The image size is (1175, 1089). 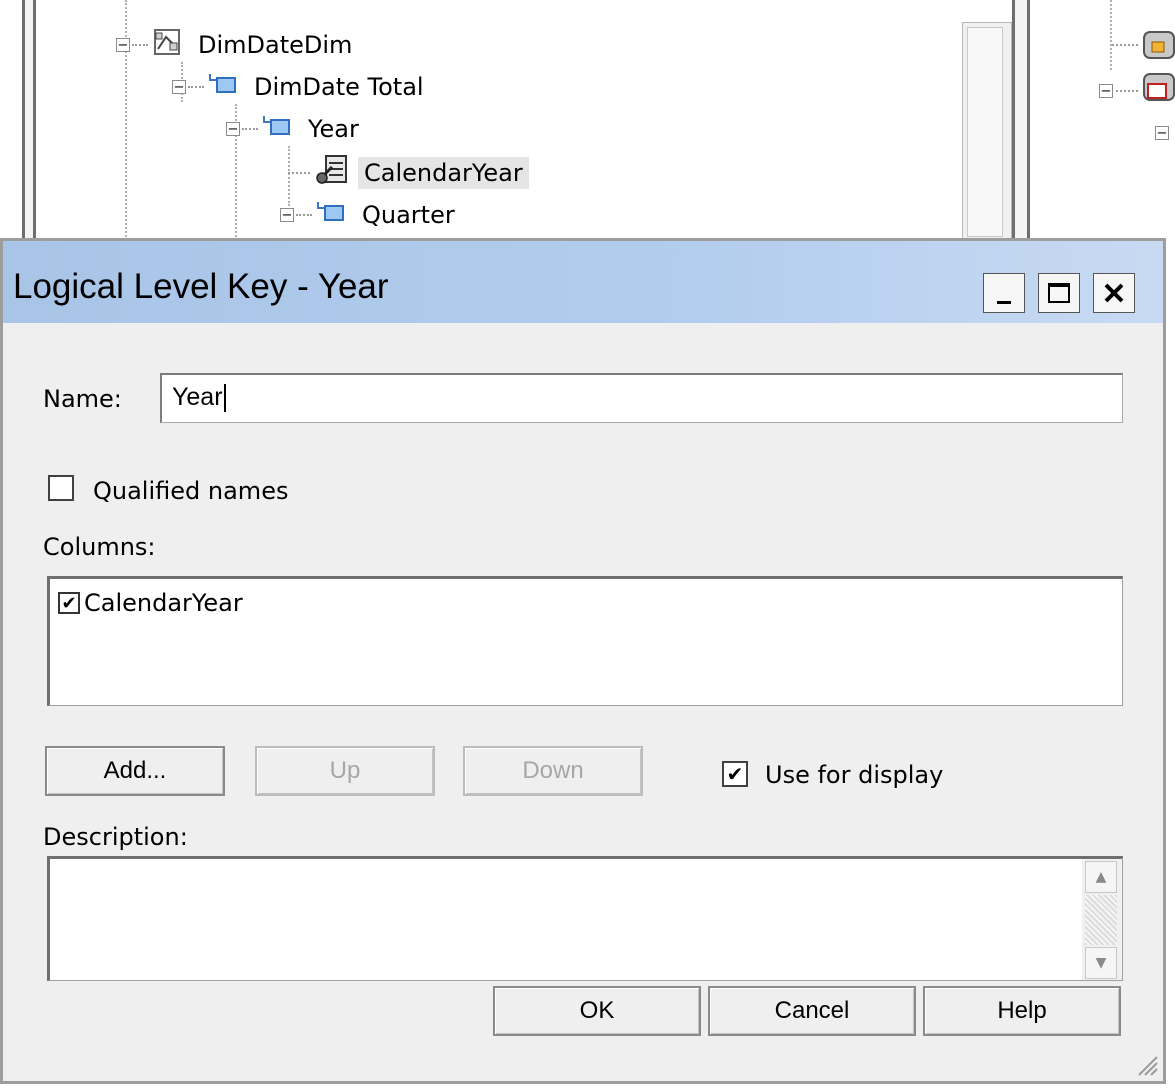 I want to click on use-for-display-checkbox: ✔, so click(x=735, y=774).